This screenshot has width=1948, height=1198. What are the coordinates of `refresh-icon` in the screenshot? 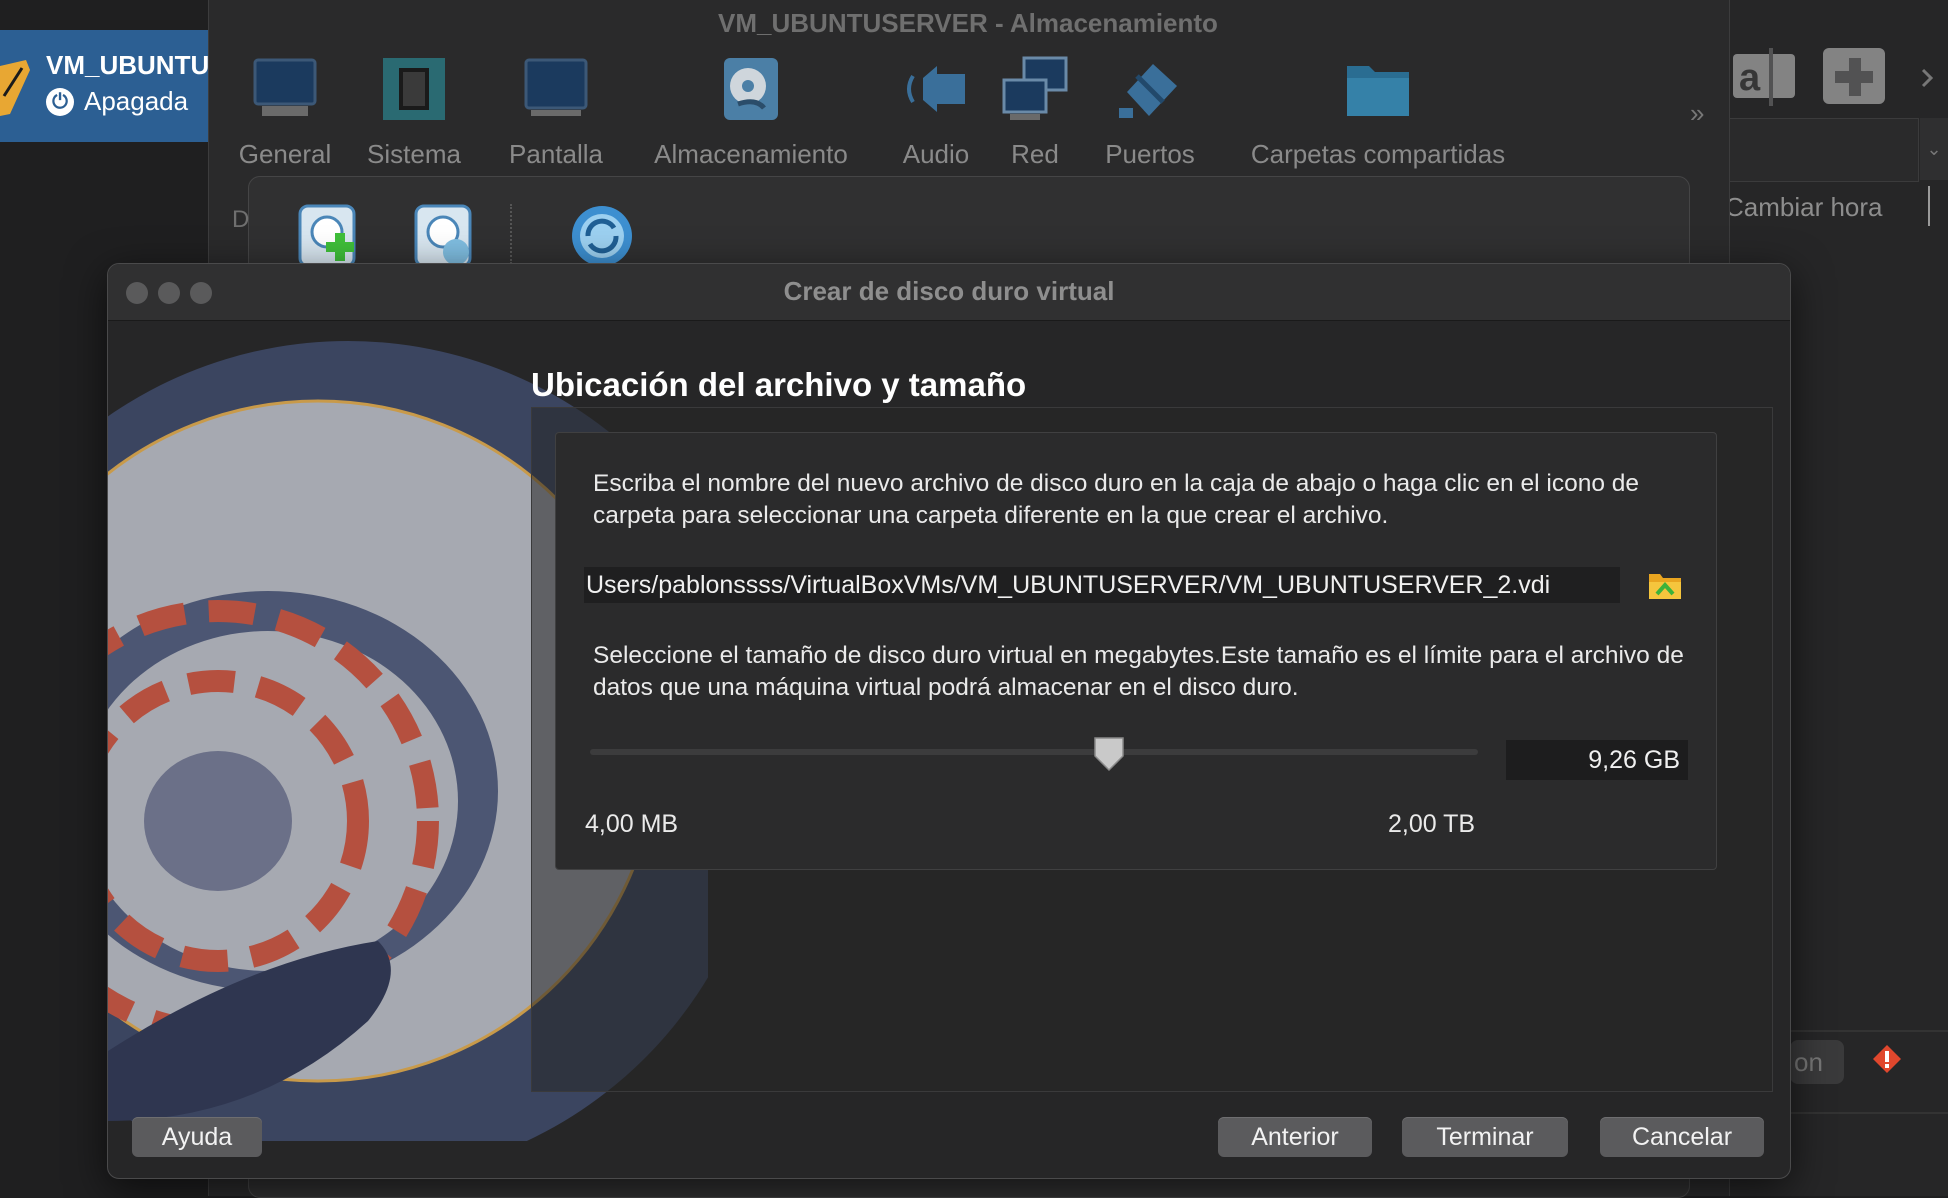 It's located at (602, 236).